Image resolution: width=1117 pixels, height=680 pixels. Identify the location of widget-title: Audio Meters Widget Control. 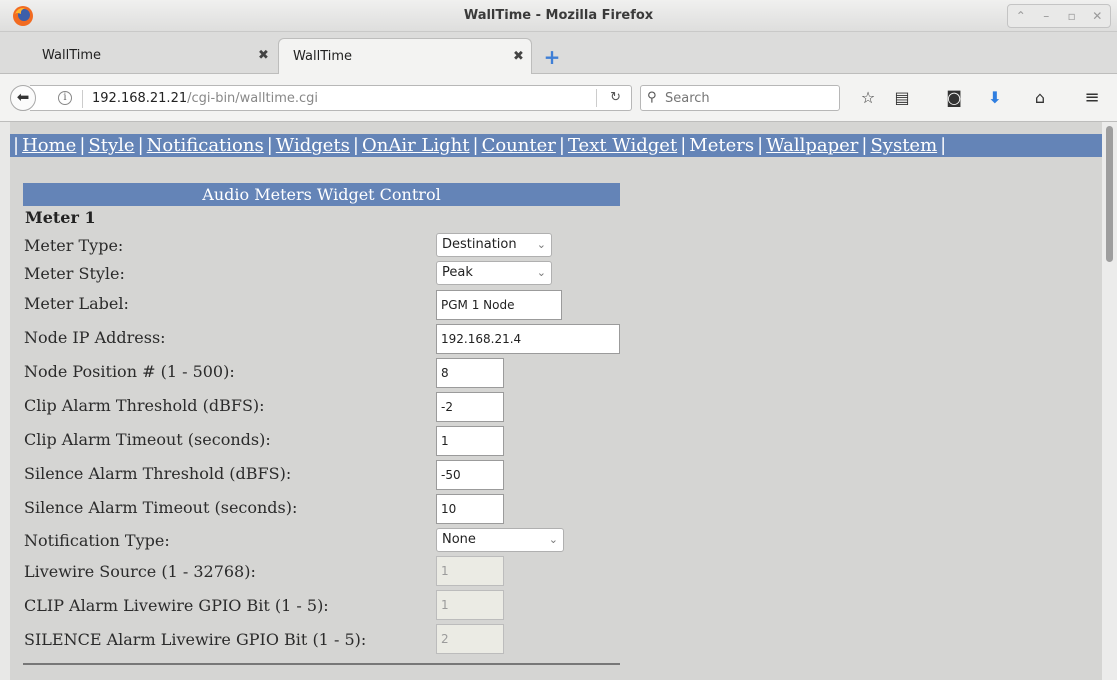
(321, 194).